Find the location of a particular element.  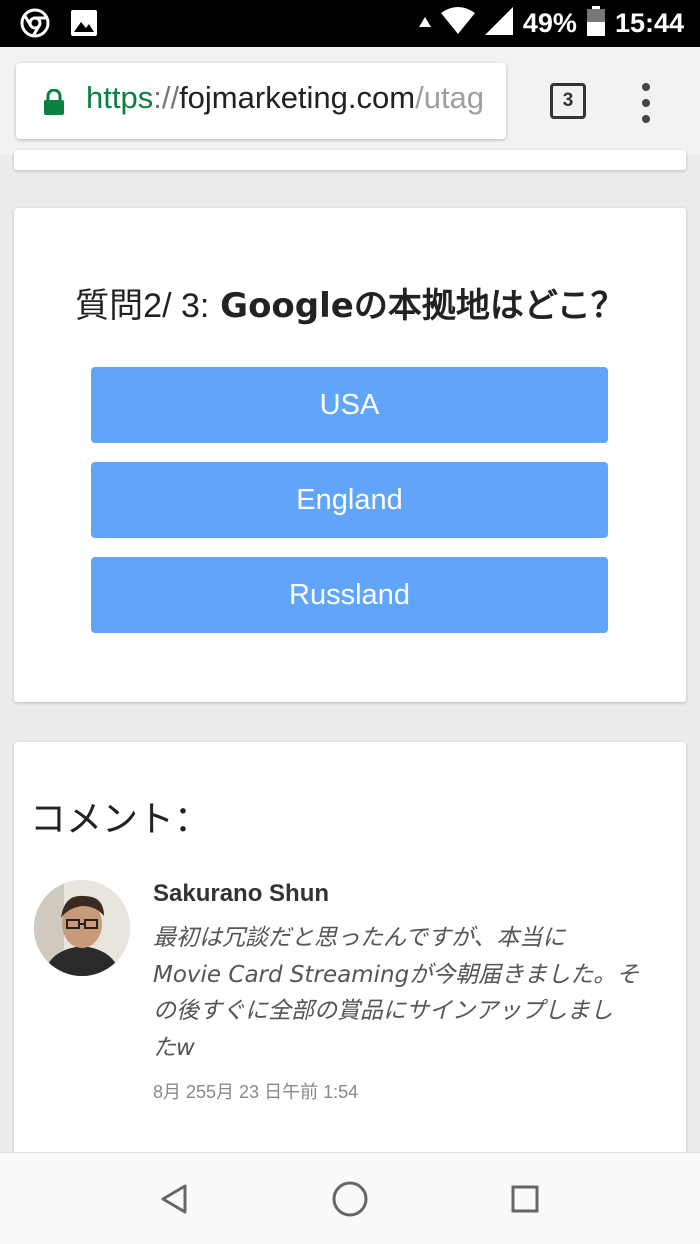

comment-line: 最初は冗談だと思ったんですが、本当に is located at coordinates (359, 938).